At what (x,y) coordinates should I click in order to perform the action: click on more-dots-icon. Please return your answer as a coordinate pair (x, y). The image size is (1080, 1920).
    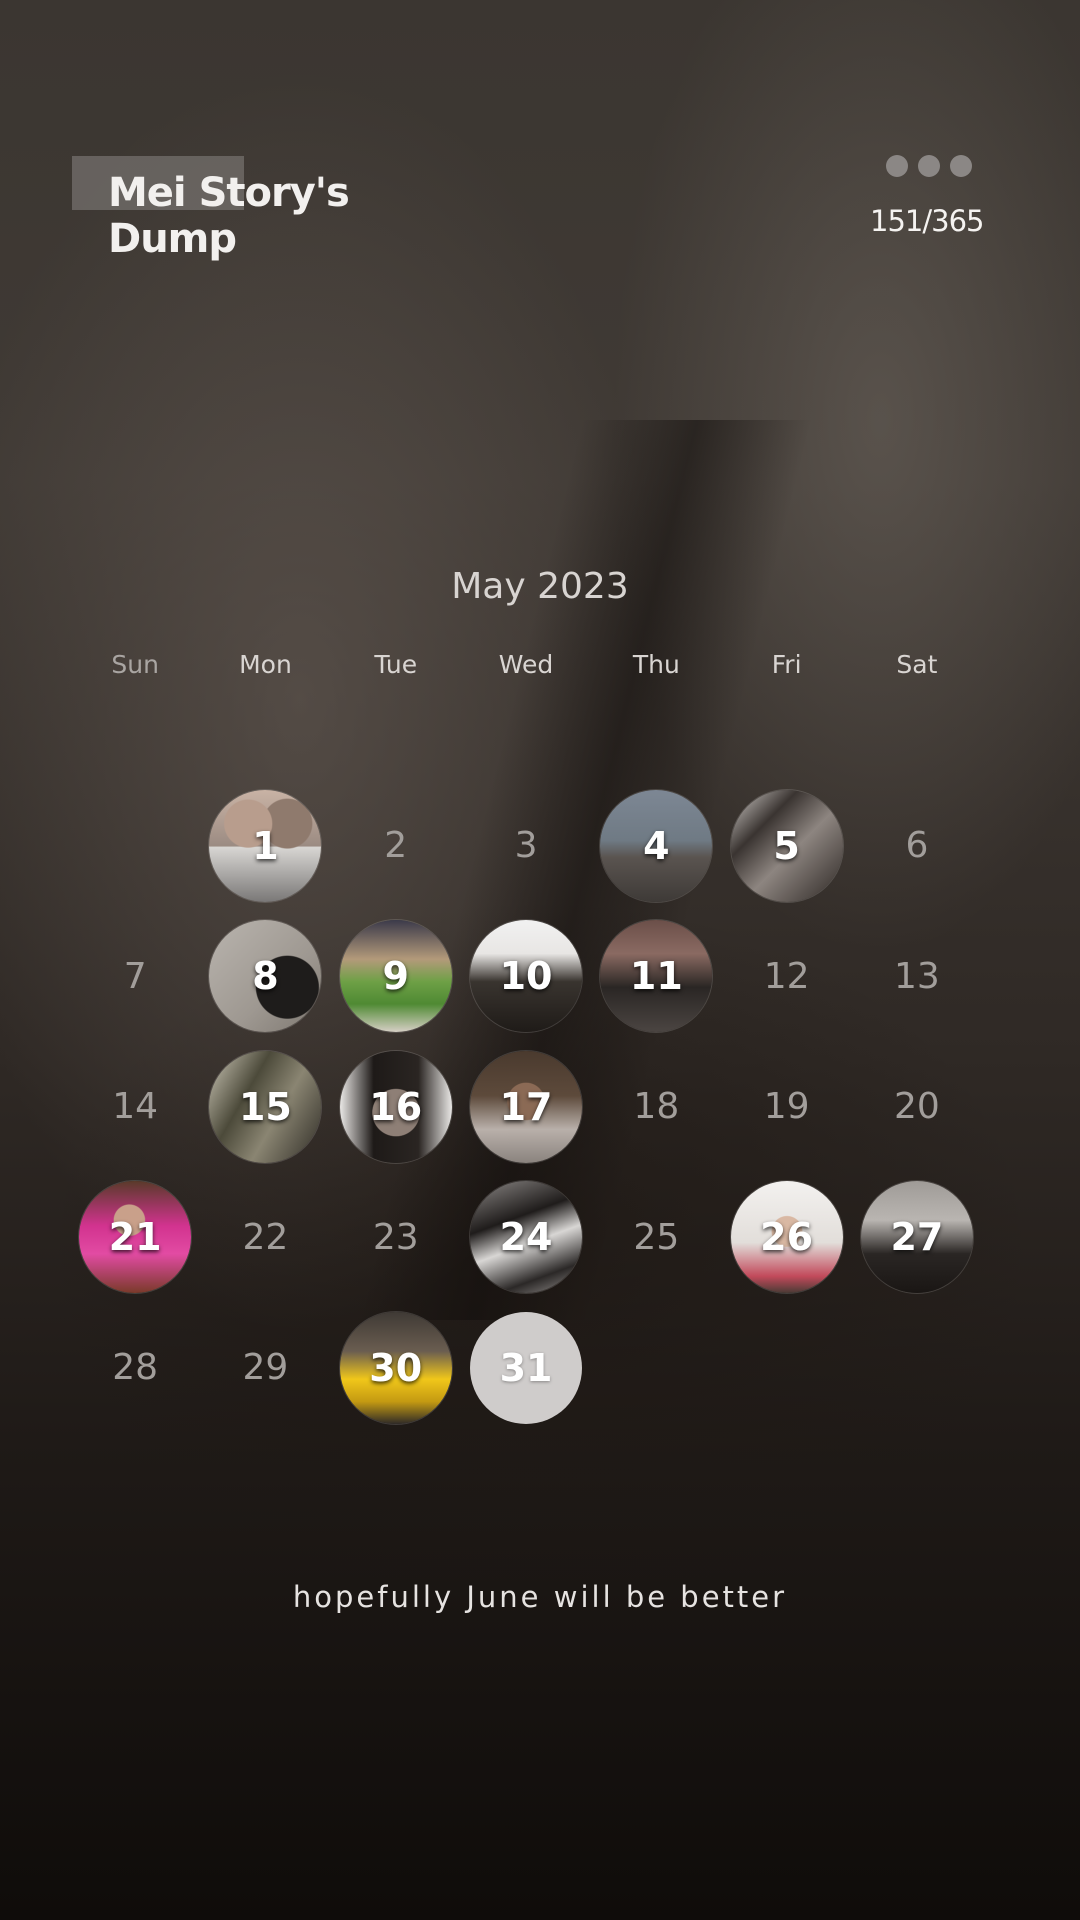
    Looking at the image, I should click on (929, 166).